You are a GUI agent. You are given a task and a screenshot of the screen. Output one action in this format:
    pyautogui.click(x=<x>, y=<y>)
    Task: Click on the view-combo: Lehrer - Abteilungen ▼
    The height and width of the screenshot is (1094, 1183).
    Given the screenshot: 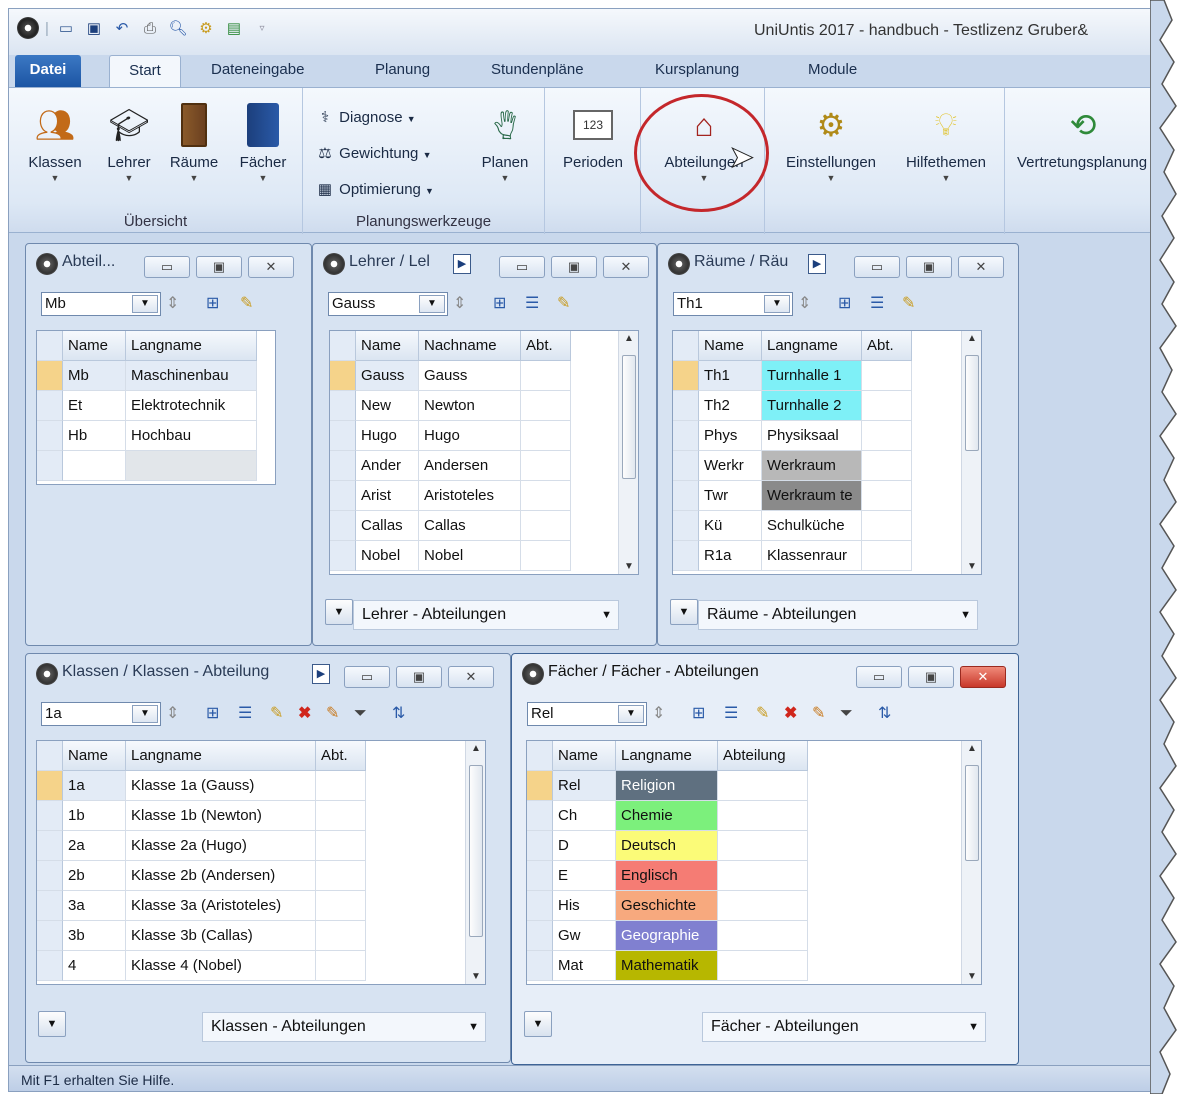 What is the action you would take?
    pyautogui.click(x=486, y=615)
    